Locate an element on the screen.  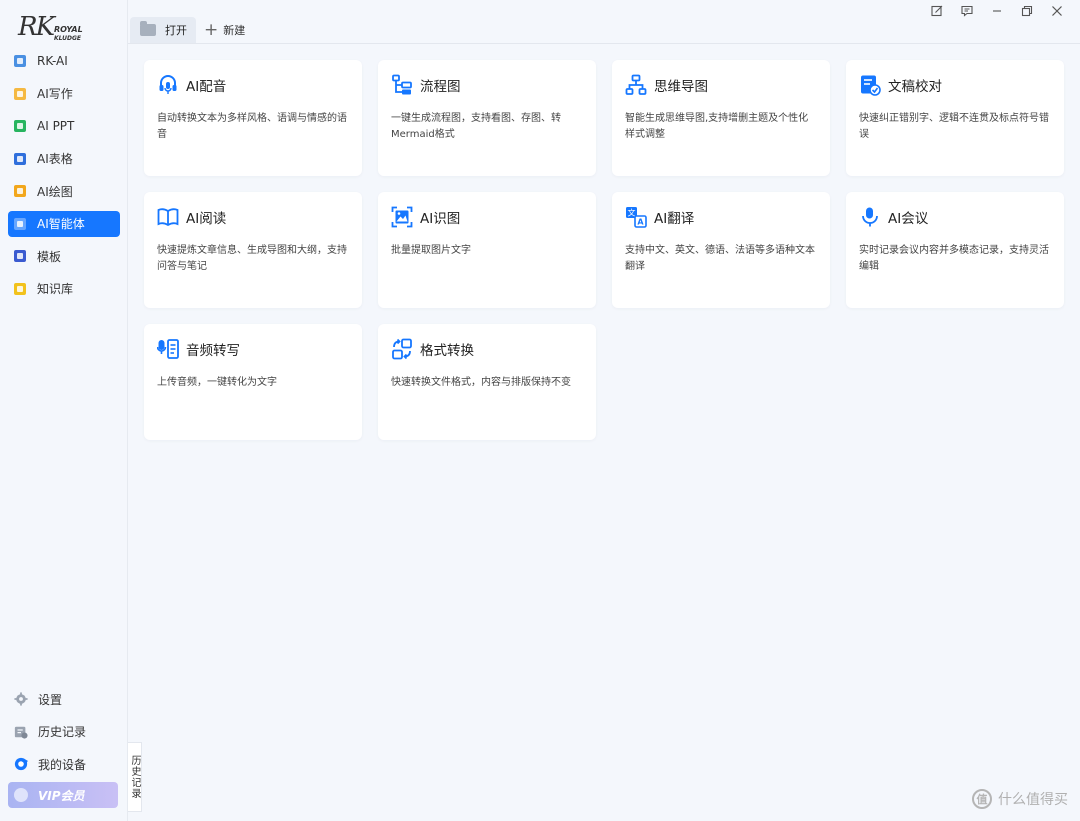
sidebar-item-ai-ppt: AI PPT is located at coordinates (64, 126).